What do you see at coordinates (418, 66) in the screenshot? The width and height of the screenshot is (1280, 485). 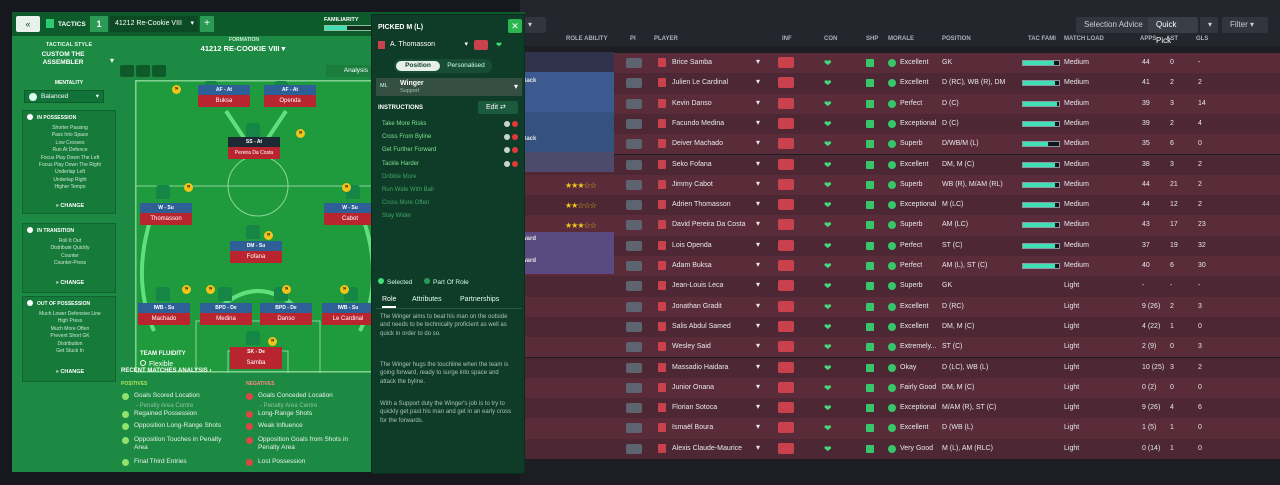 I see `tab-position: Position` at bounding box center [418, 66].